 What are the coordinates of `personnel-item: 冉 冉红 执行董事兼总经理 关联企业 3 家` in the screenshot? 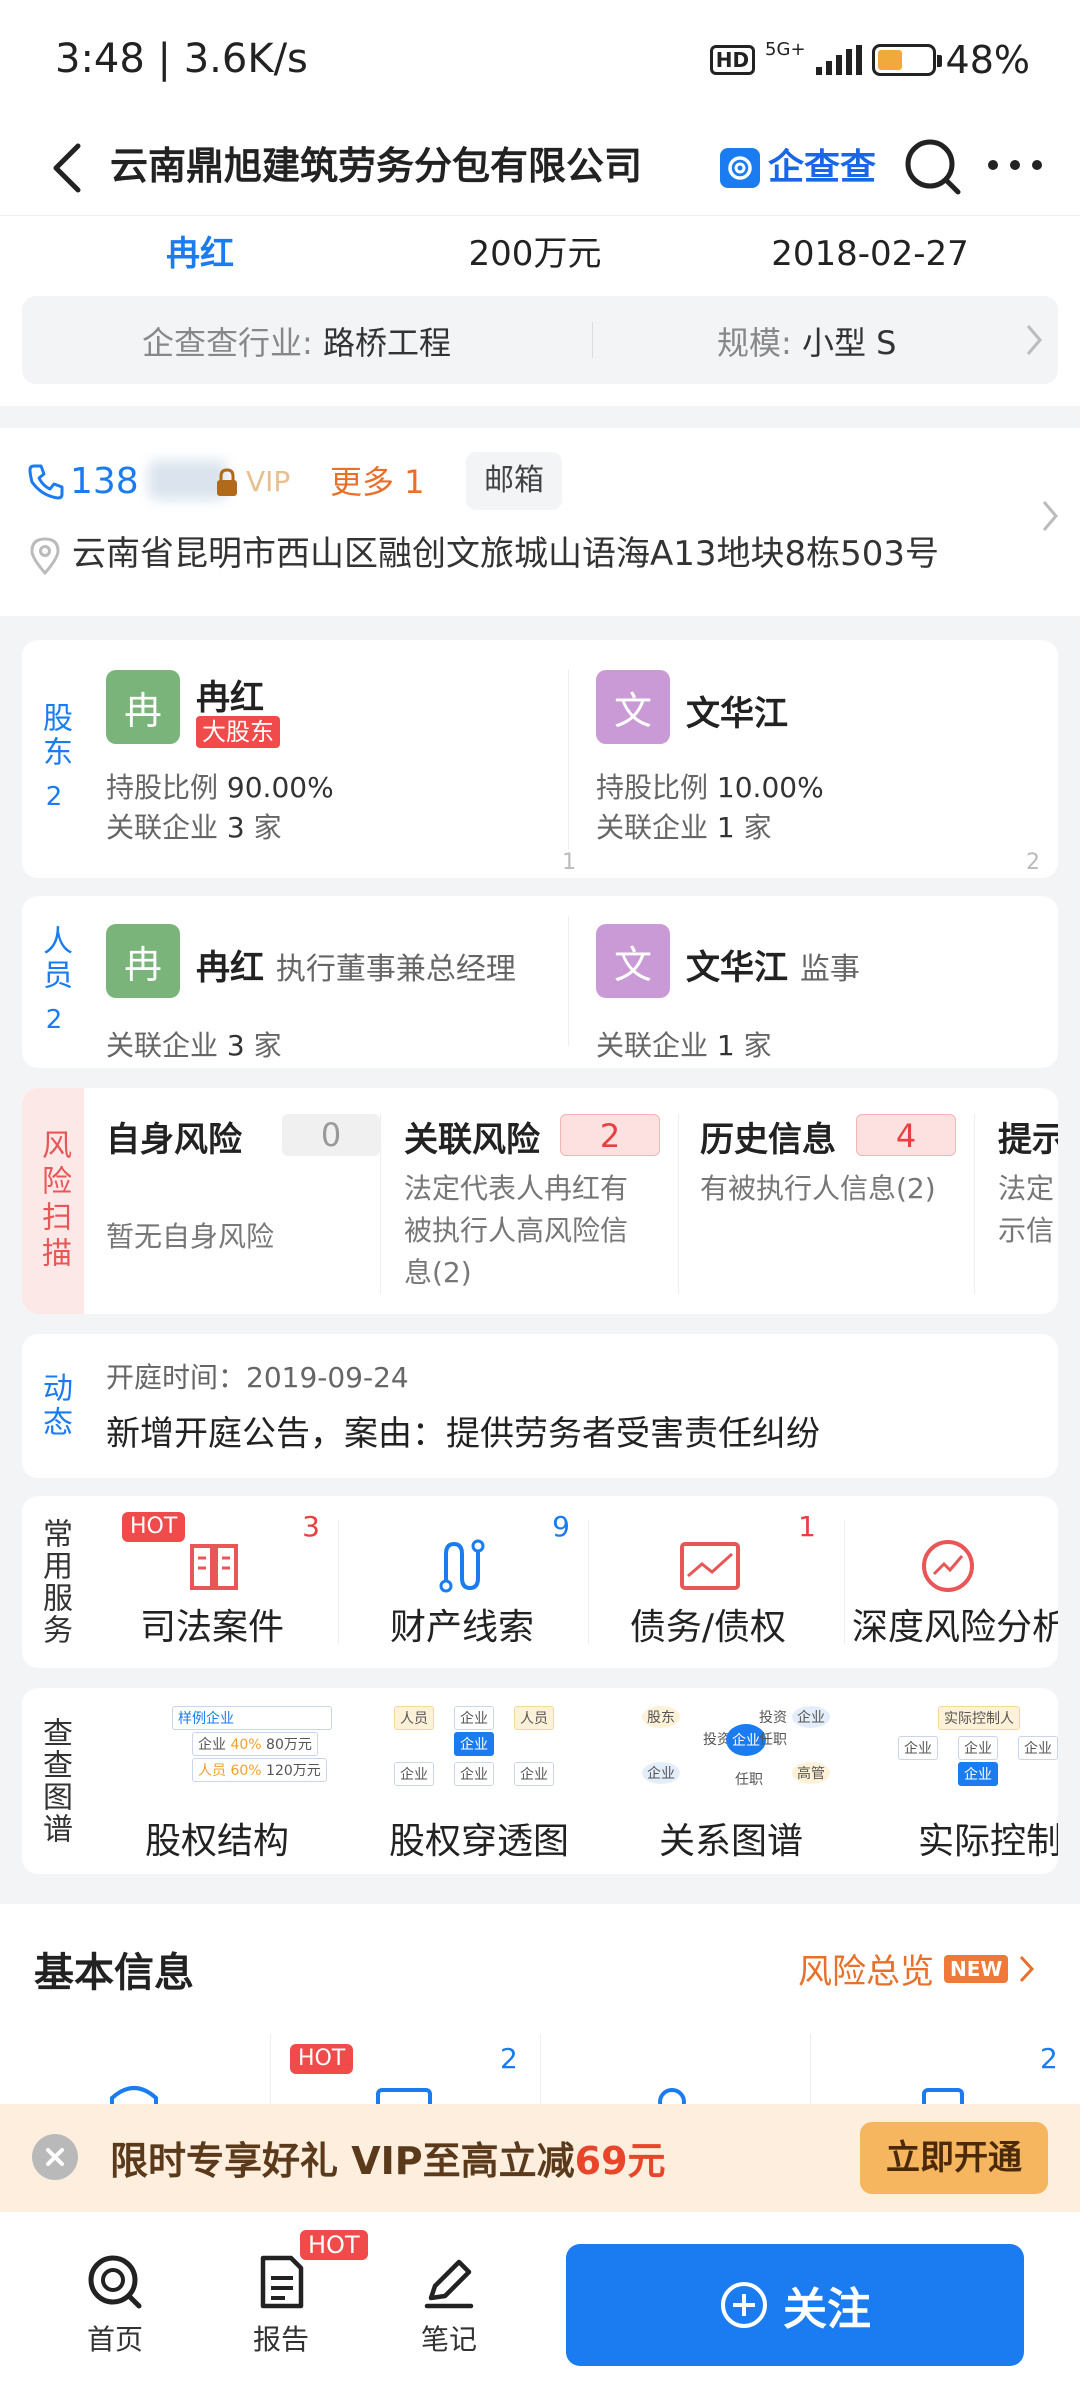 It's located at (336, 993).